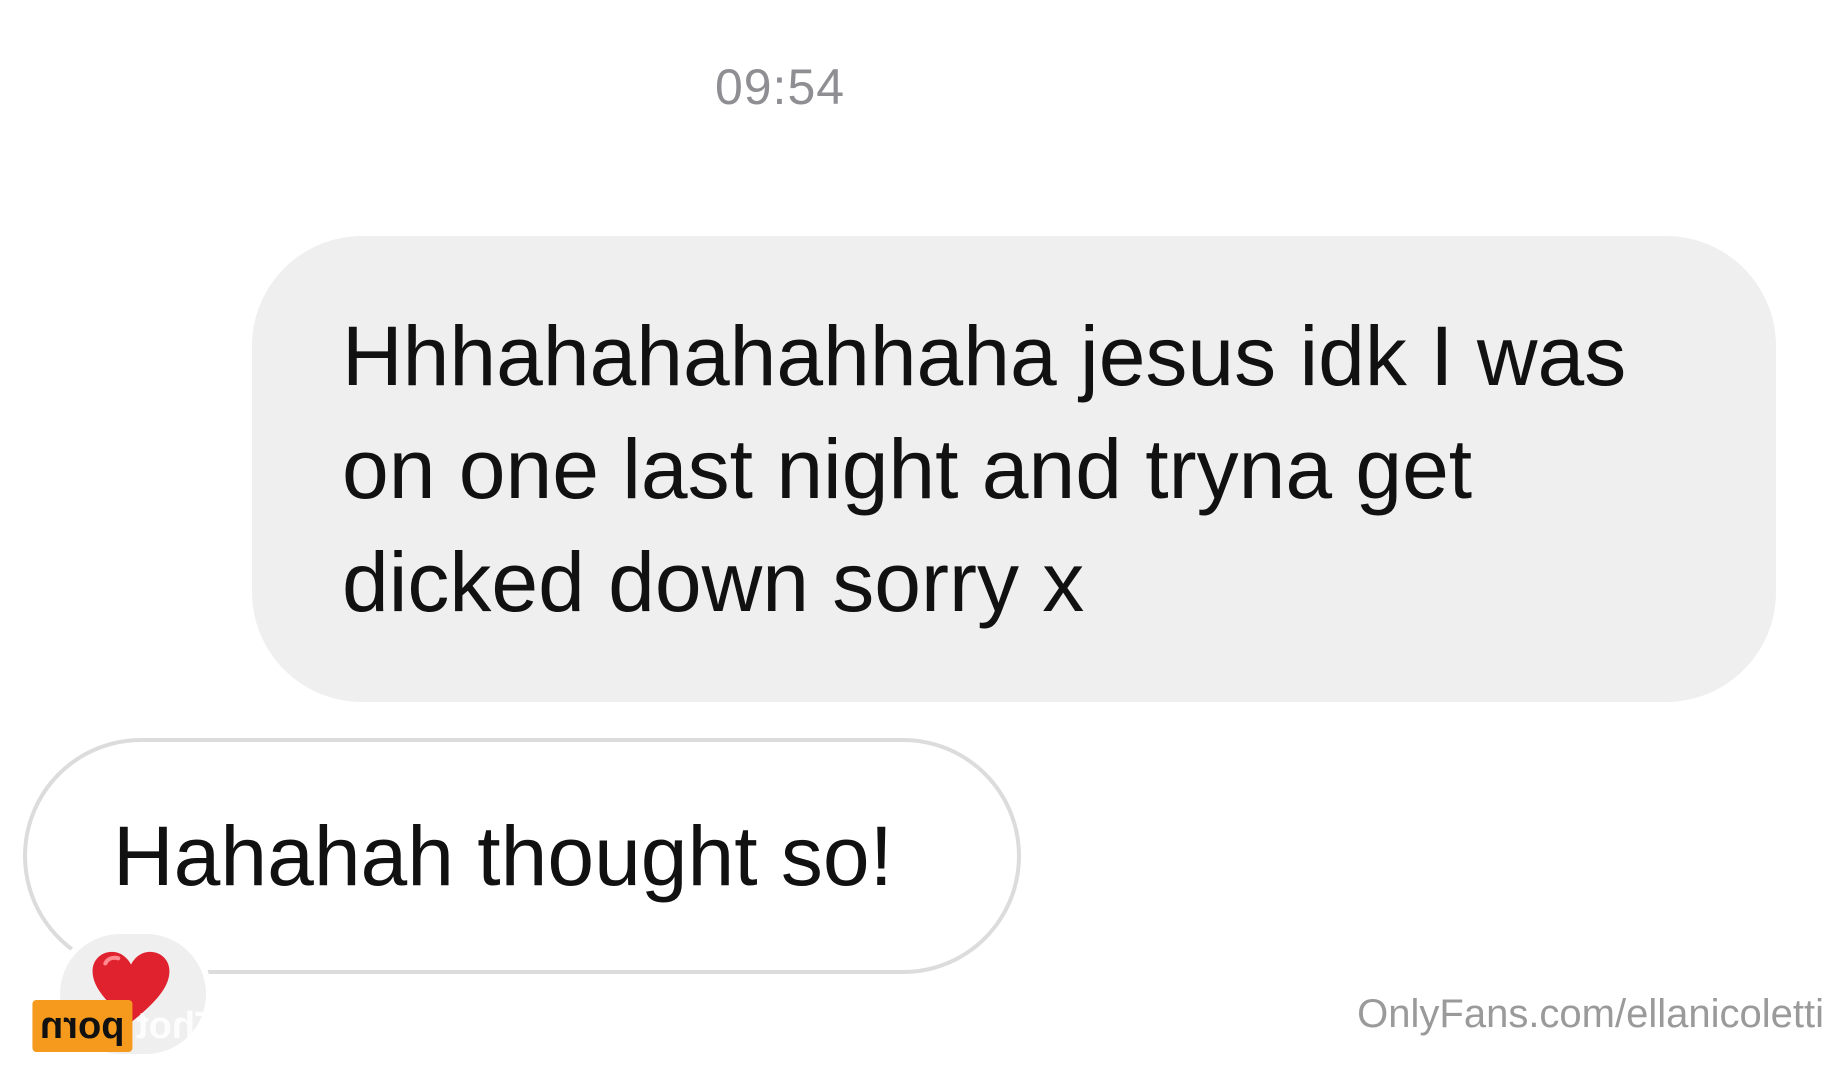 This screenshot has width=1834, height=1076. What do you see at coordinates (780, 87) in the screenshot?
I see `message-timestamp: 09:54` at bounding box center [780, 87].